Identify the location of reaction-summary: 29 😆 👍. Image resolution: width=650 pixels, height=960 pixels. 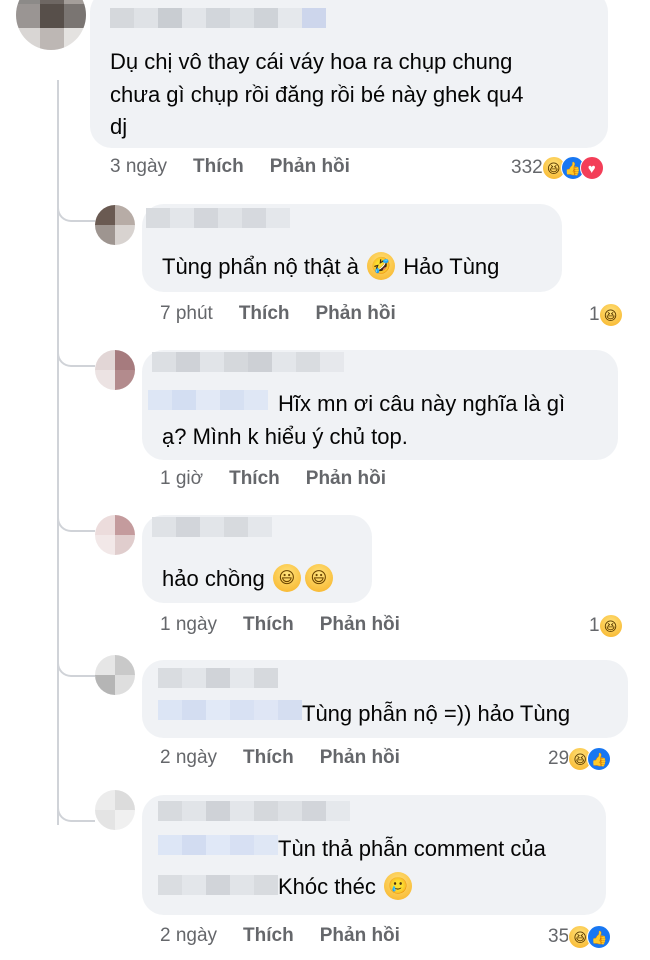
(580, 759).